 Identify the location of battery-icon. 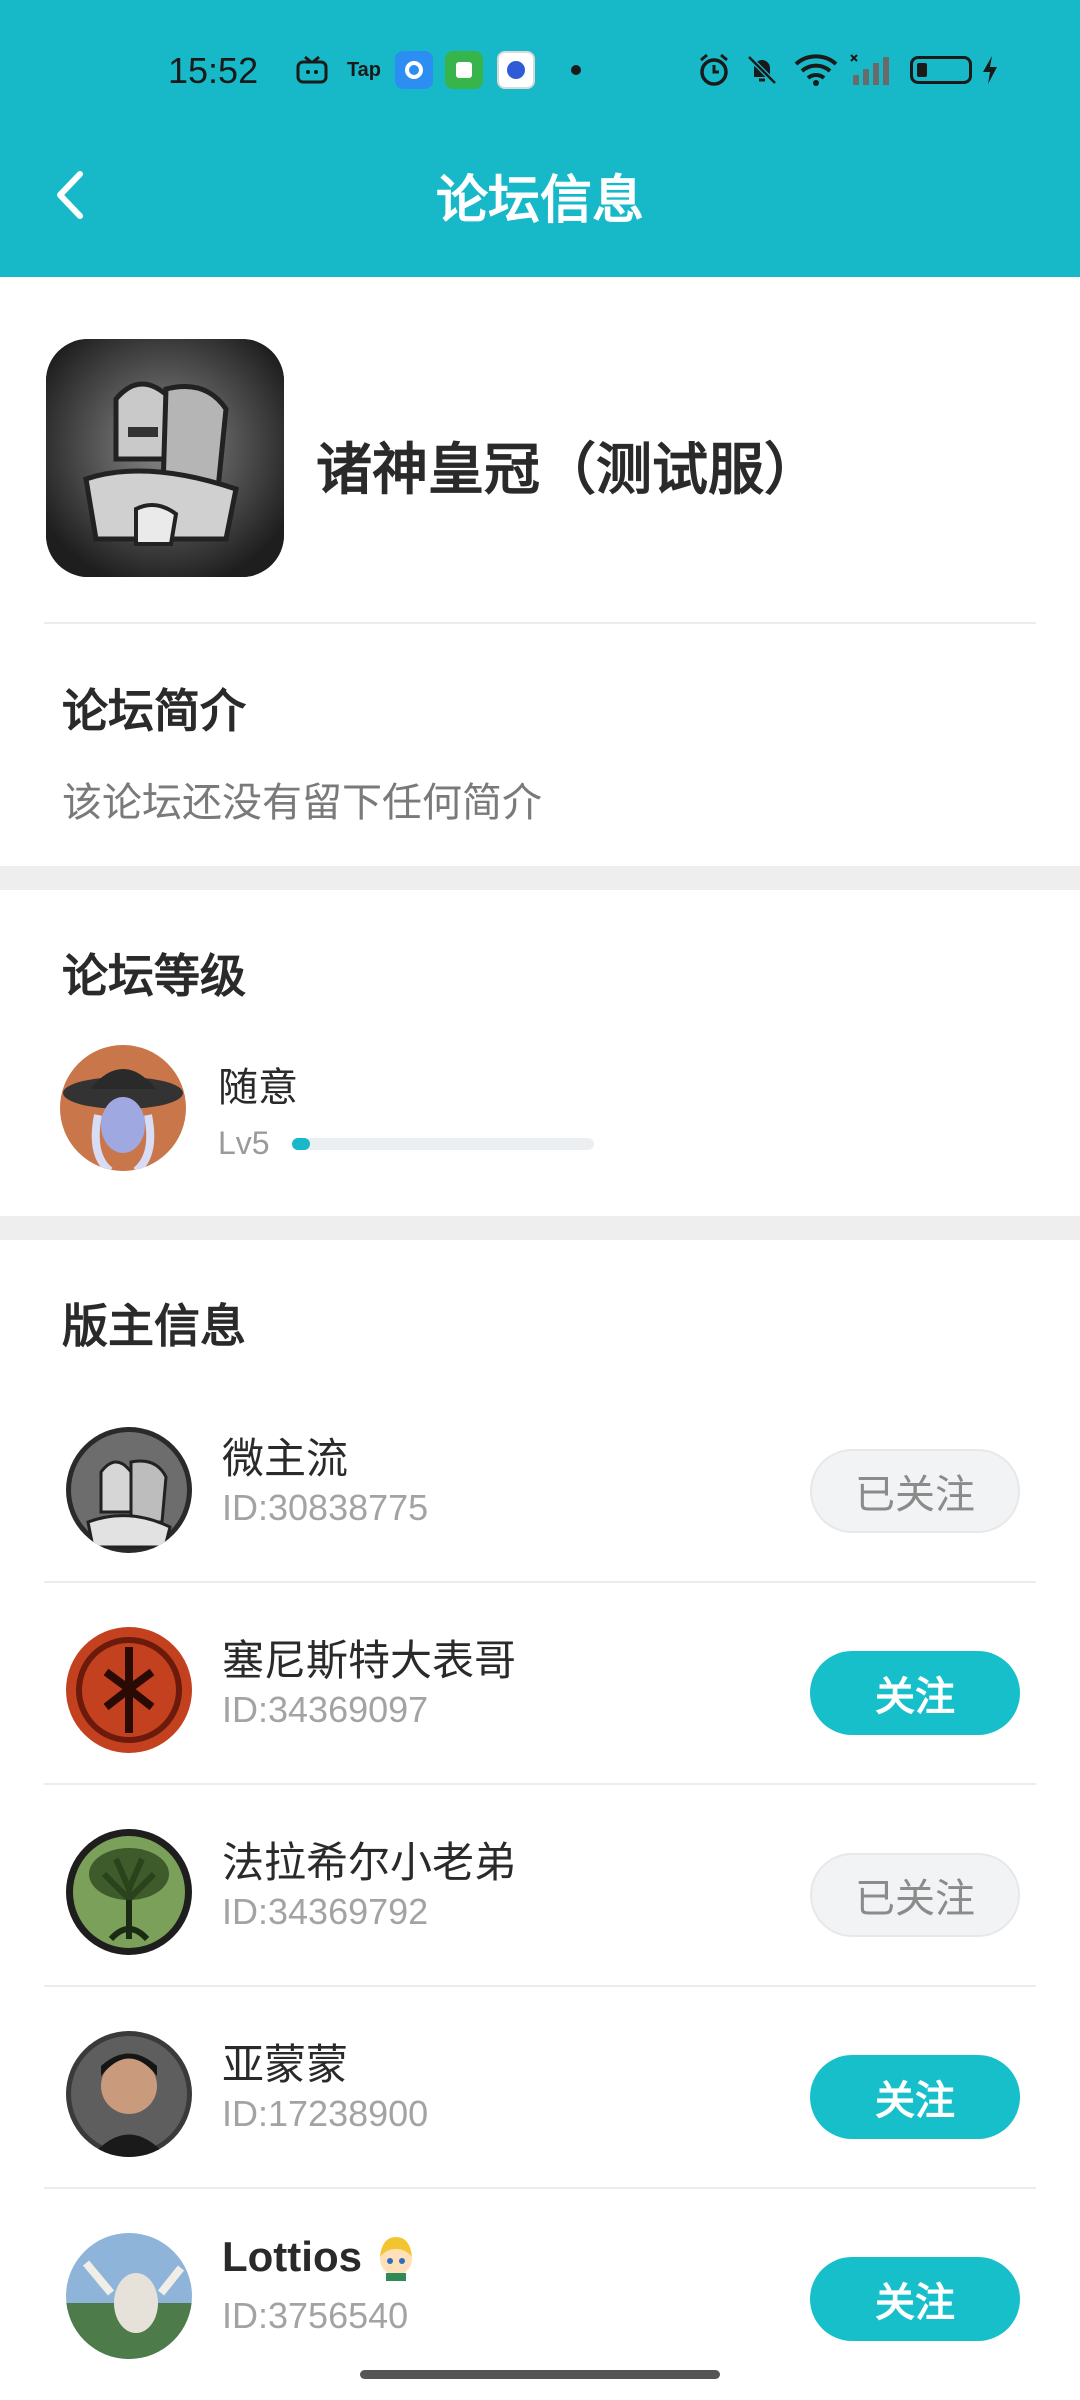
(941, 70).